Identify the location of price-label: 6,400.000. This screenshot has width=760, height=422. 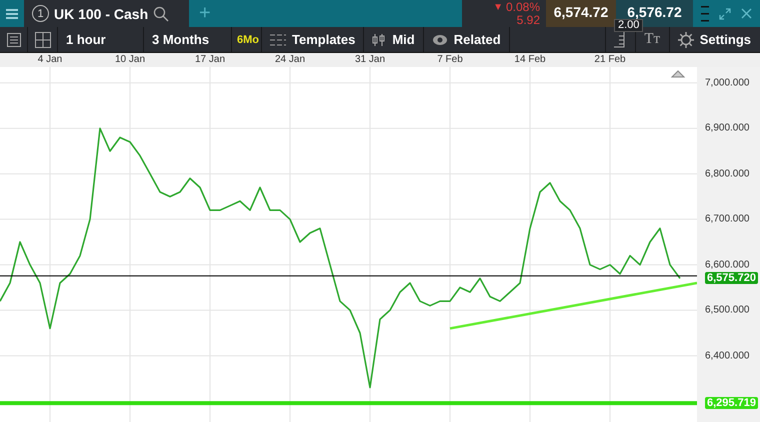
(727, 356).